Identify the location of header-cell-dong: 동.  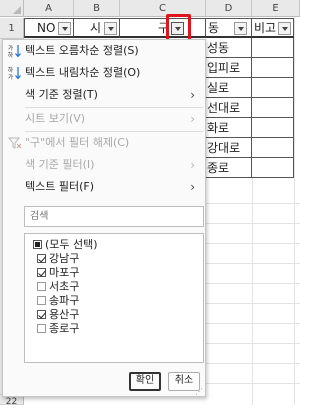
(229, 28).